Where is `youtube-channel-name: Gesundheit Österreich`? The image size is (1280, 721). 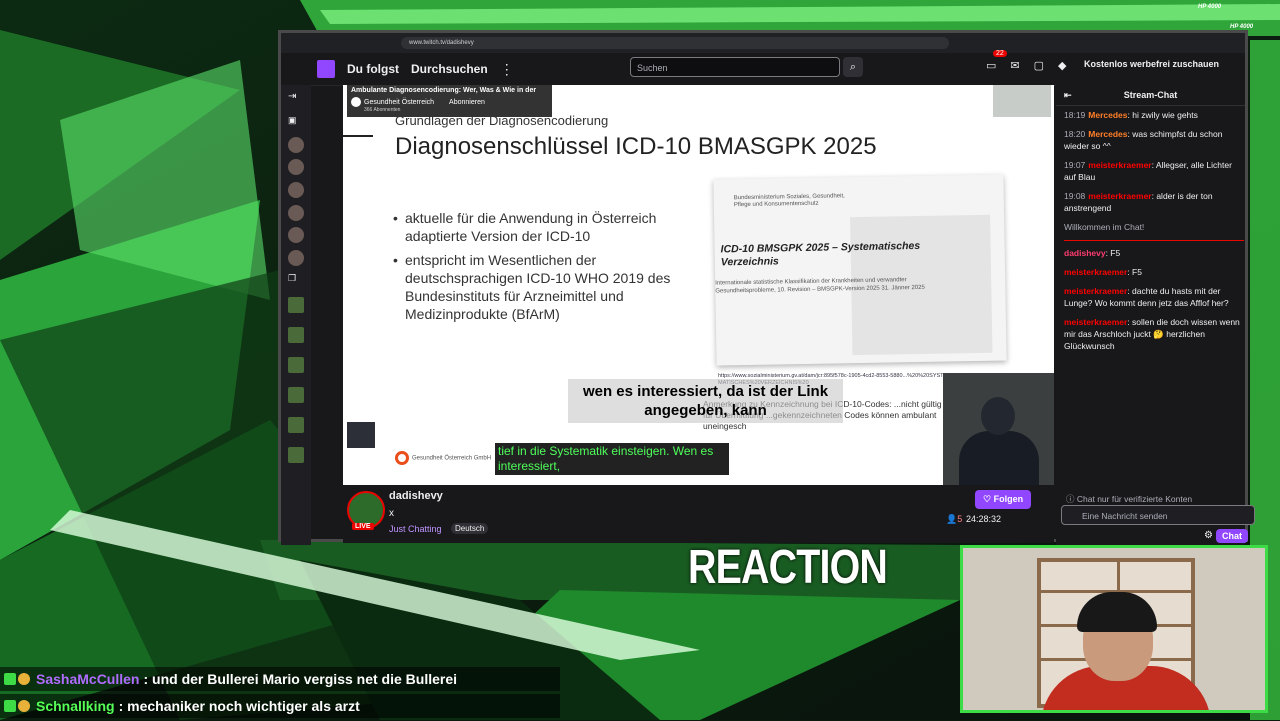 youtube-channel-name: Gesundheit Österreich is located at coordinates (399, 102).